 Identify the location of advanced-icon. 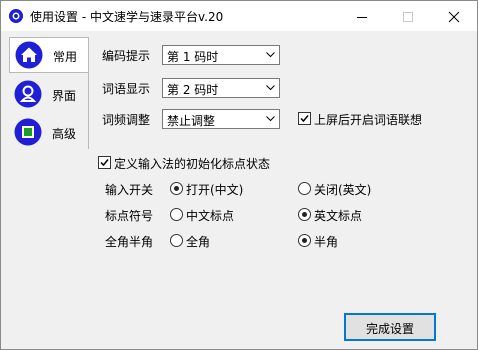
(28, 132).